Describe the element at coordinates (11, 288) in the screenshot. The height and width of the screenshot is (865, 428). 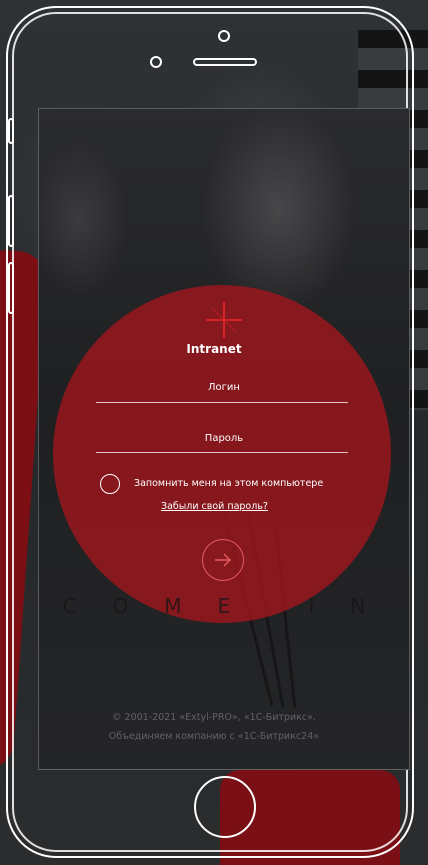
I see `phone-volume-down` at that location.